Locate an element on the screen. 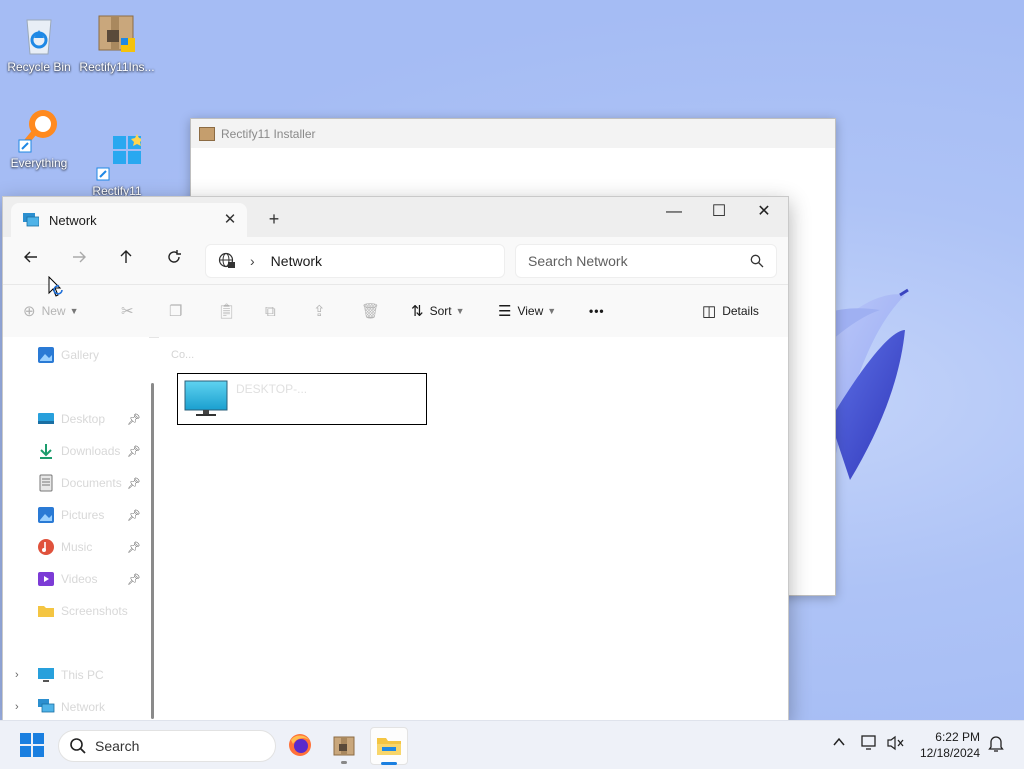  view-list-icon: ☰ is located at coordinates (505, 311).